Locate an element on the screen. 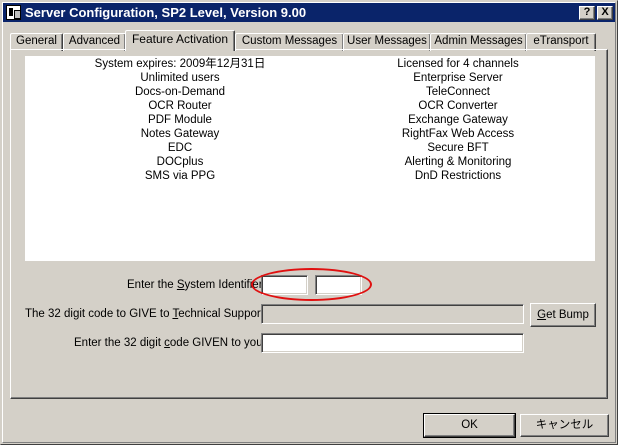 The height and width of the screenshot is (445, 618). given-code-input is located at coordinates (392, 343).